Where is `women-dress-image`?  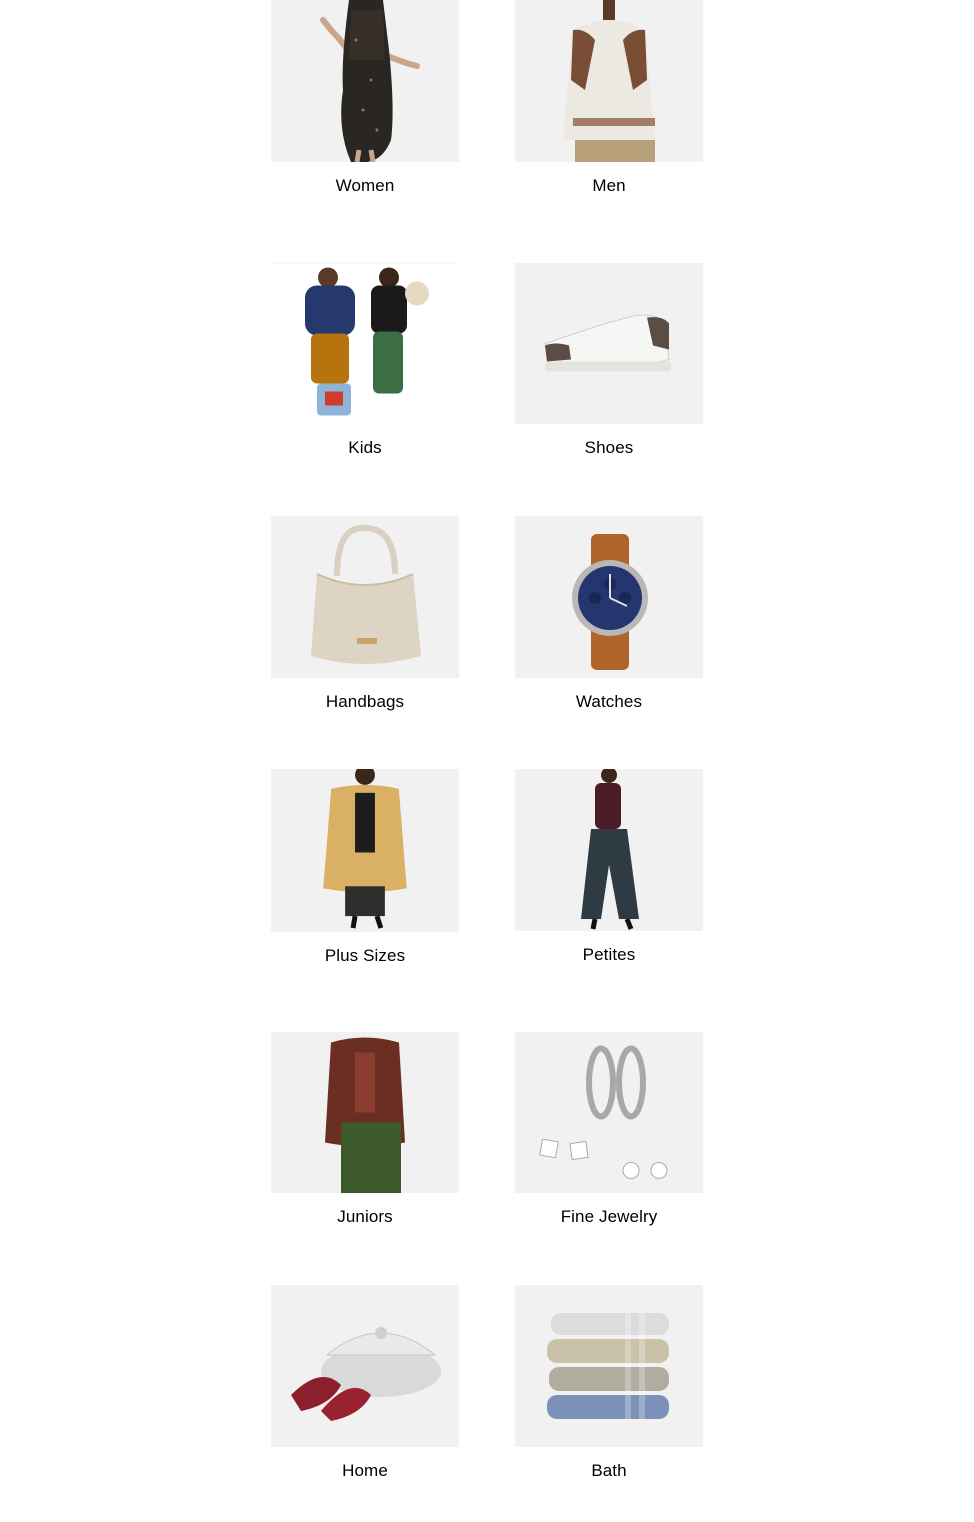
women-dress-image is located at coordinates (365, 81).